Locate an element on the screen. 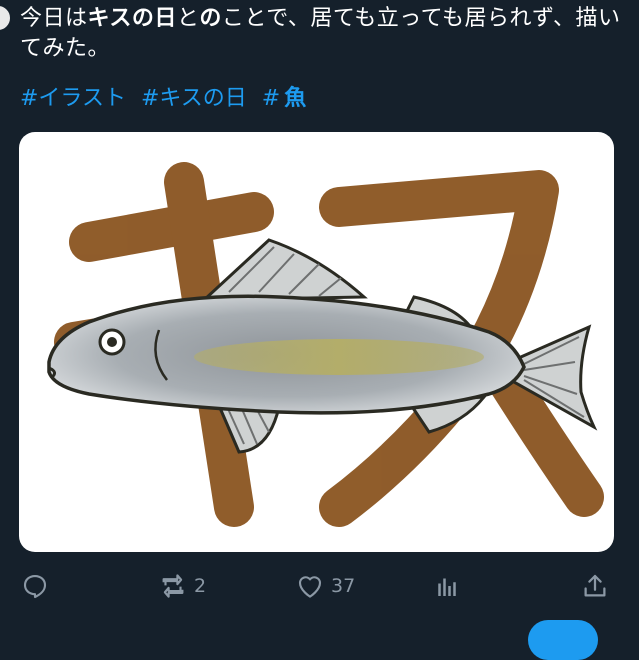 The image size is (639, 660). like-count: 37 is located at coordinates (343, 586).